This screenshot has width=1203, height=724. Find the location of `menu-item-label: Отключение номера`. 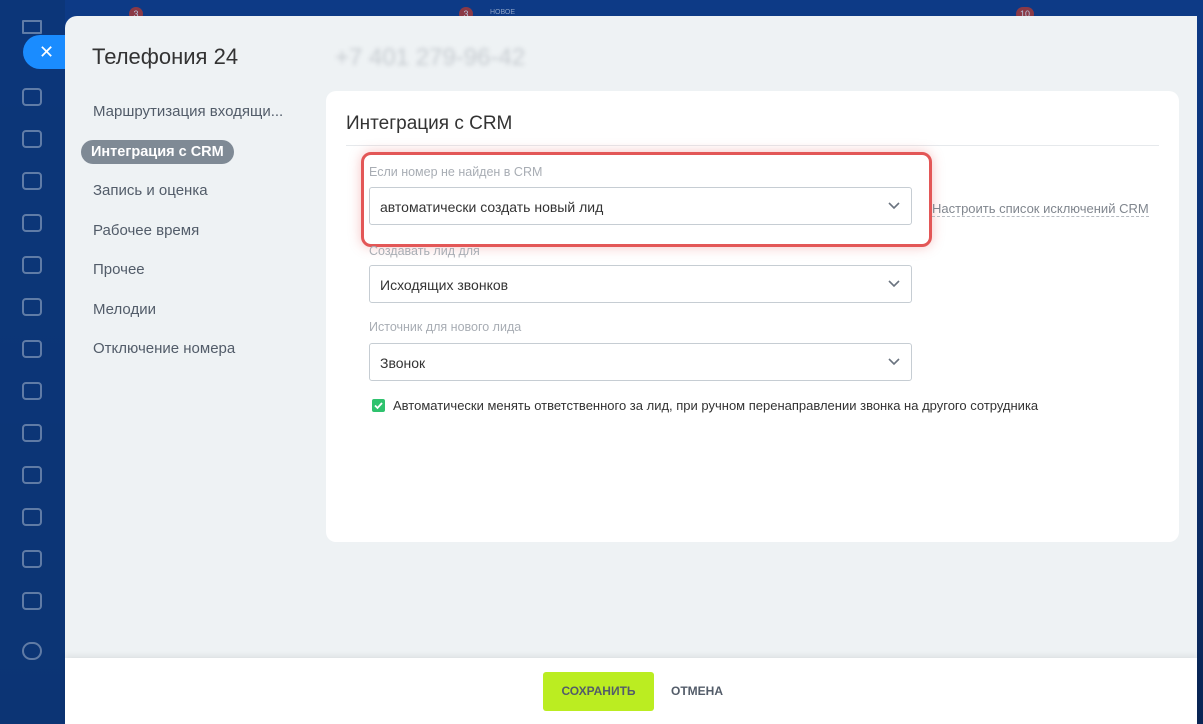

menu-item-label: Отключение номера is located at coordinates (164, 348).